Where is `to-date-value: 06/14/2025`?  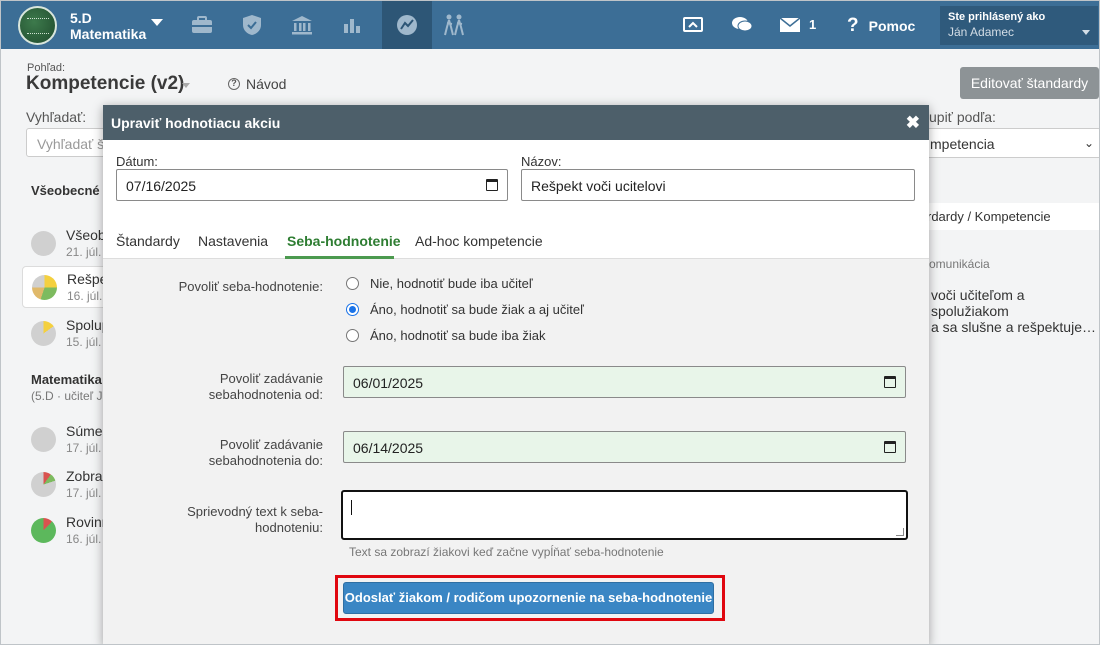
to-date-value: 06/14/2025 is located at coordinates (388, 448).